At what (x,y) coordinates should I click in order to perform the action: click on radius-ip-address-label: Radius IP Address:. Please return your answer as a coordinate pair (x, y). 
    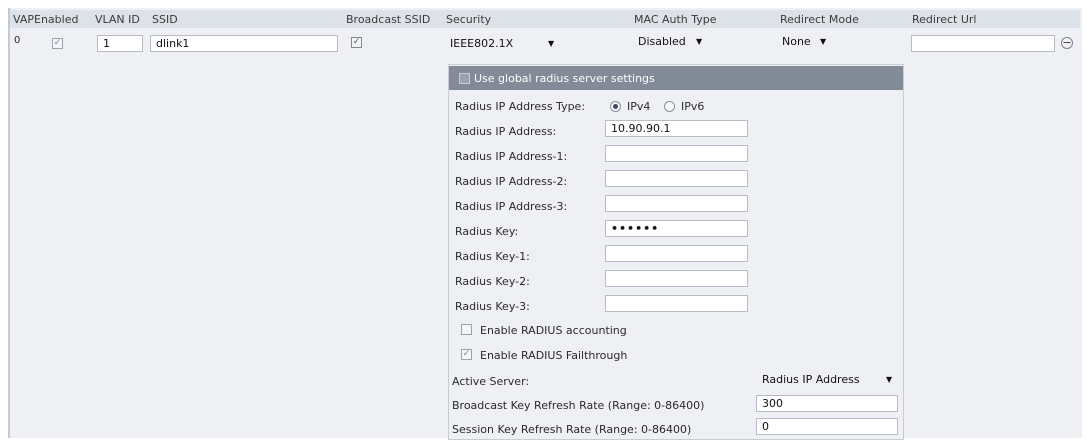
    Looking at the image, I should click on (506, 131).